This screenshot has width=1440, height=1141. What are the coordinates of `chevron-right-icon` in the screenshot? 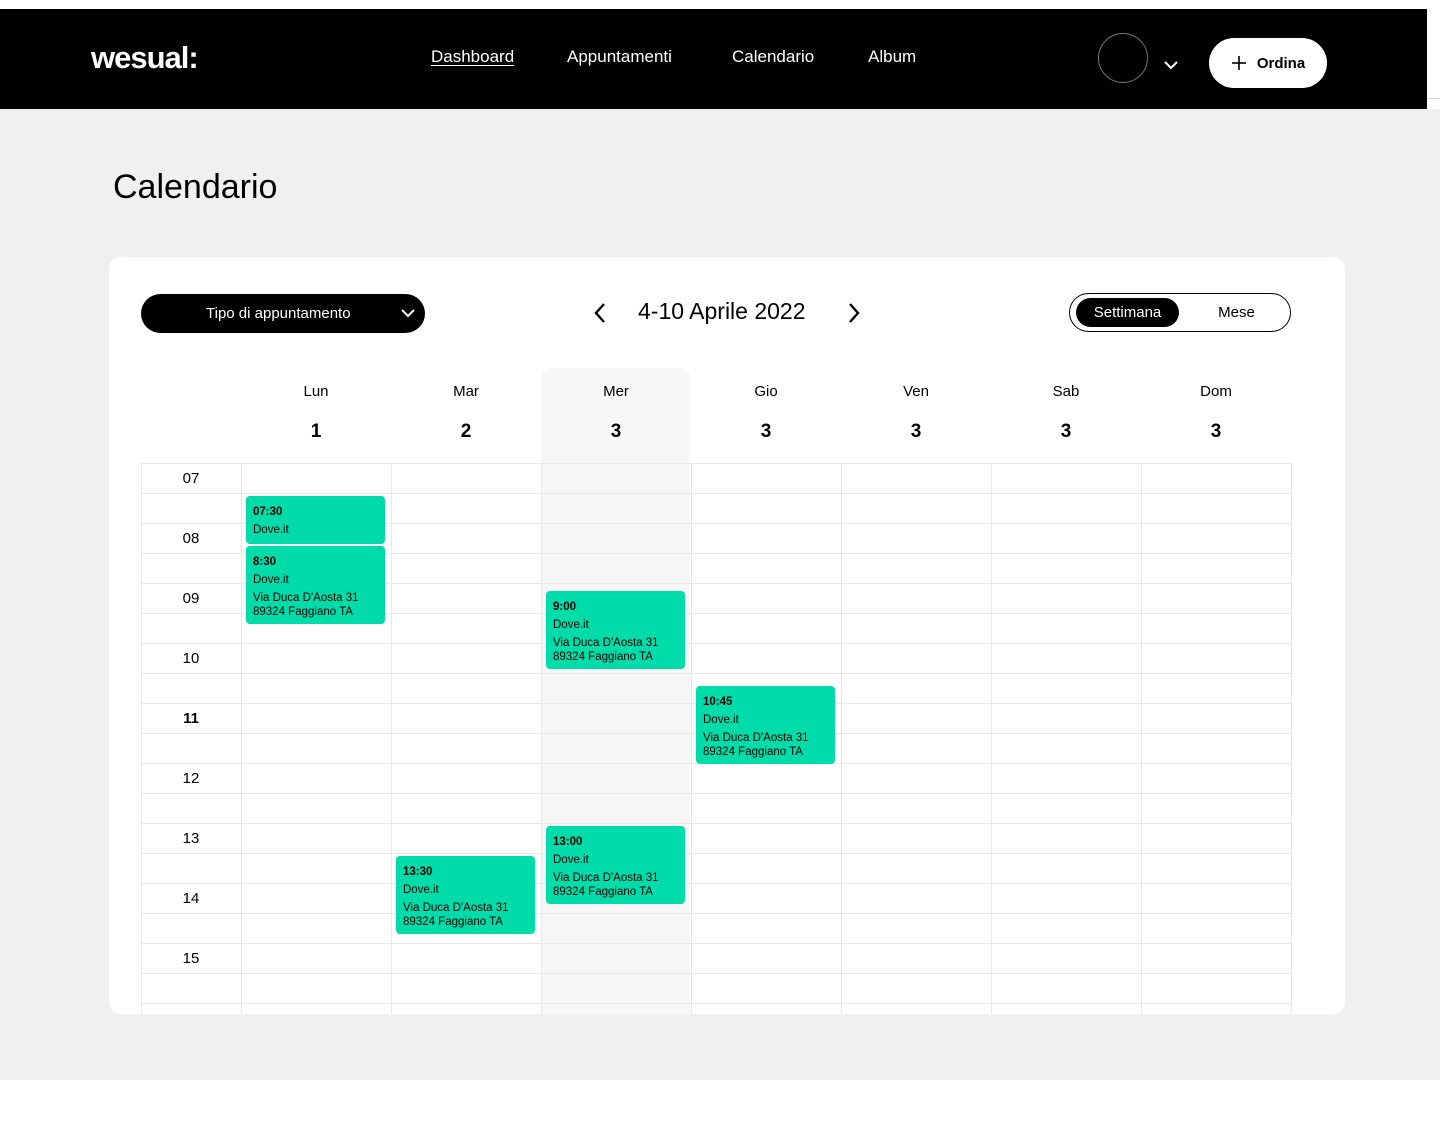 It's located at (854, 313).